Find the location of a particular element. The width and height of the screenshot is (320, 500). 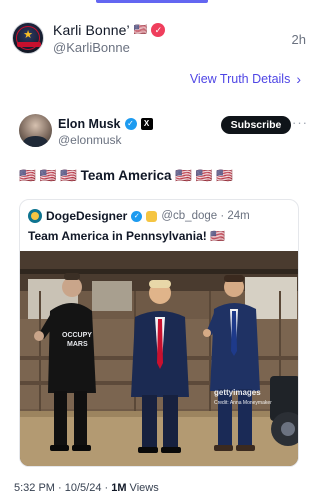

x-author-handle: @elonmusk is located at coordinates (90, 140).